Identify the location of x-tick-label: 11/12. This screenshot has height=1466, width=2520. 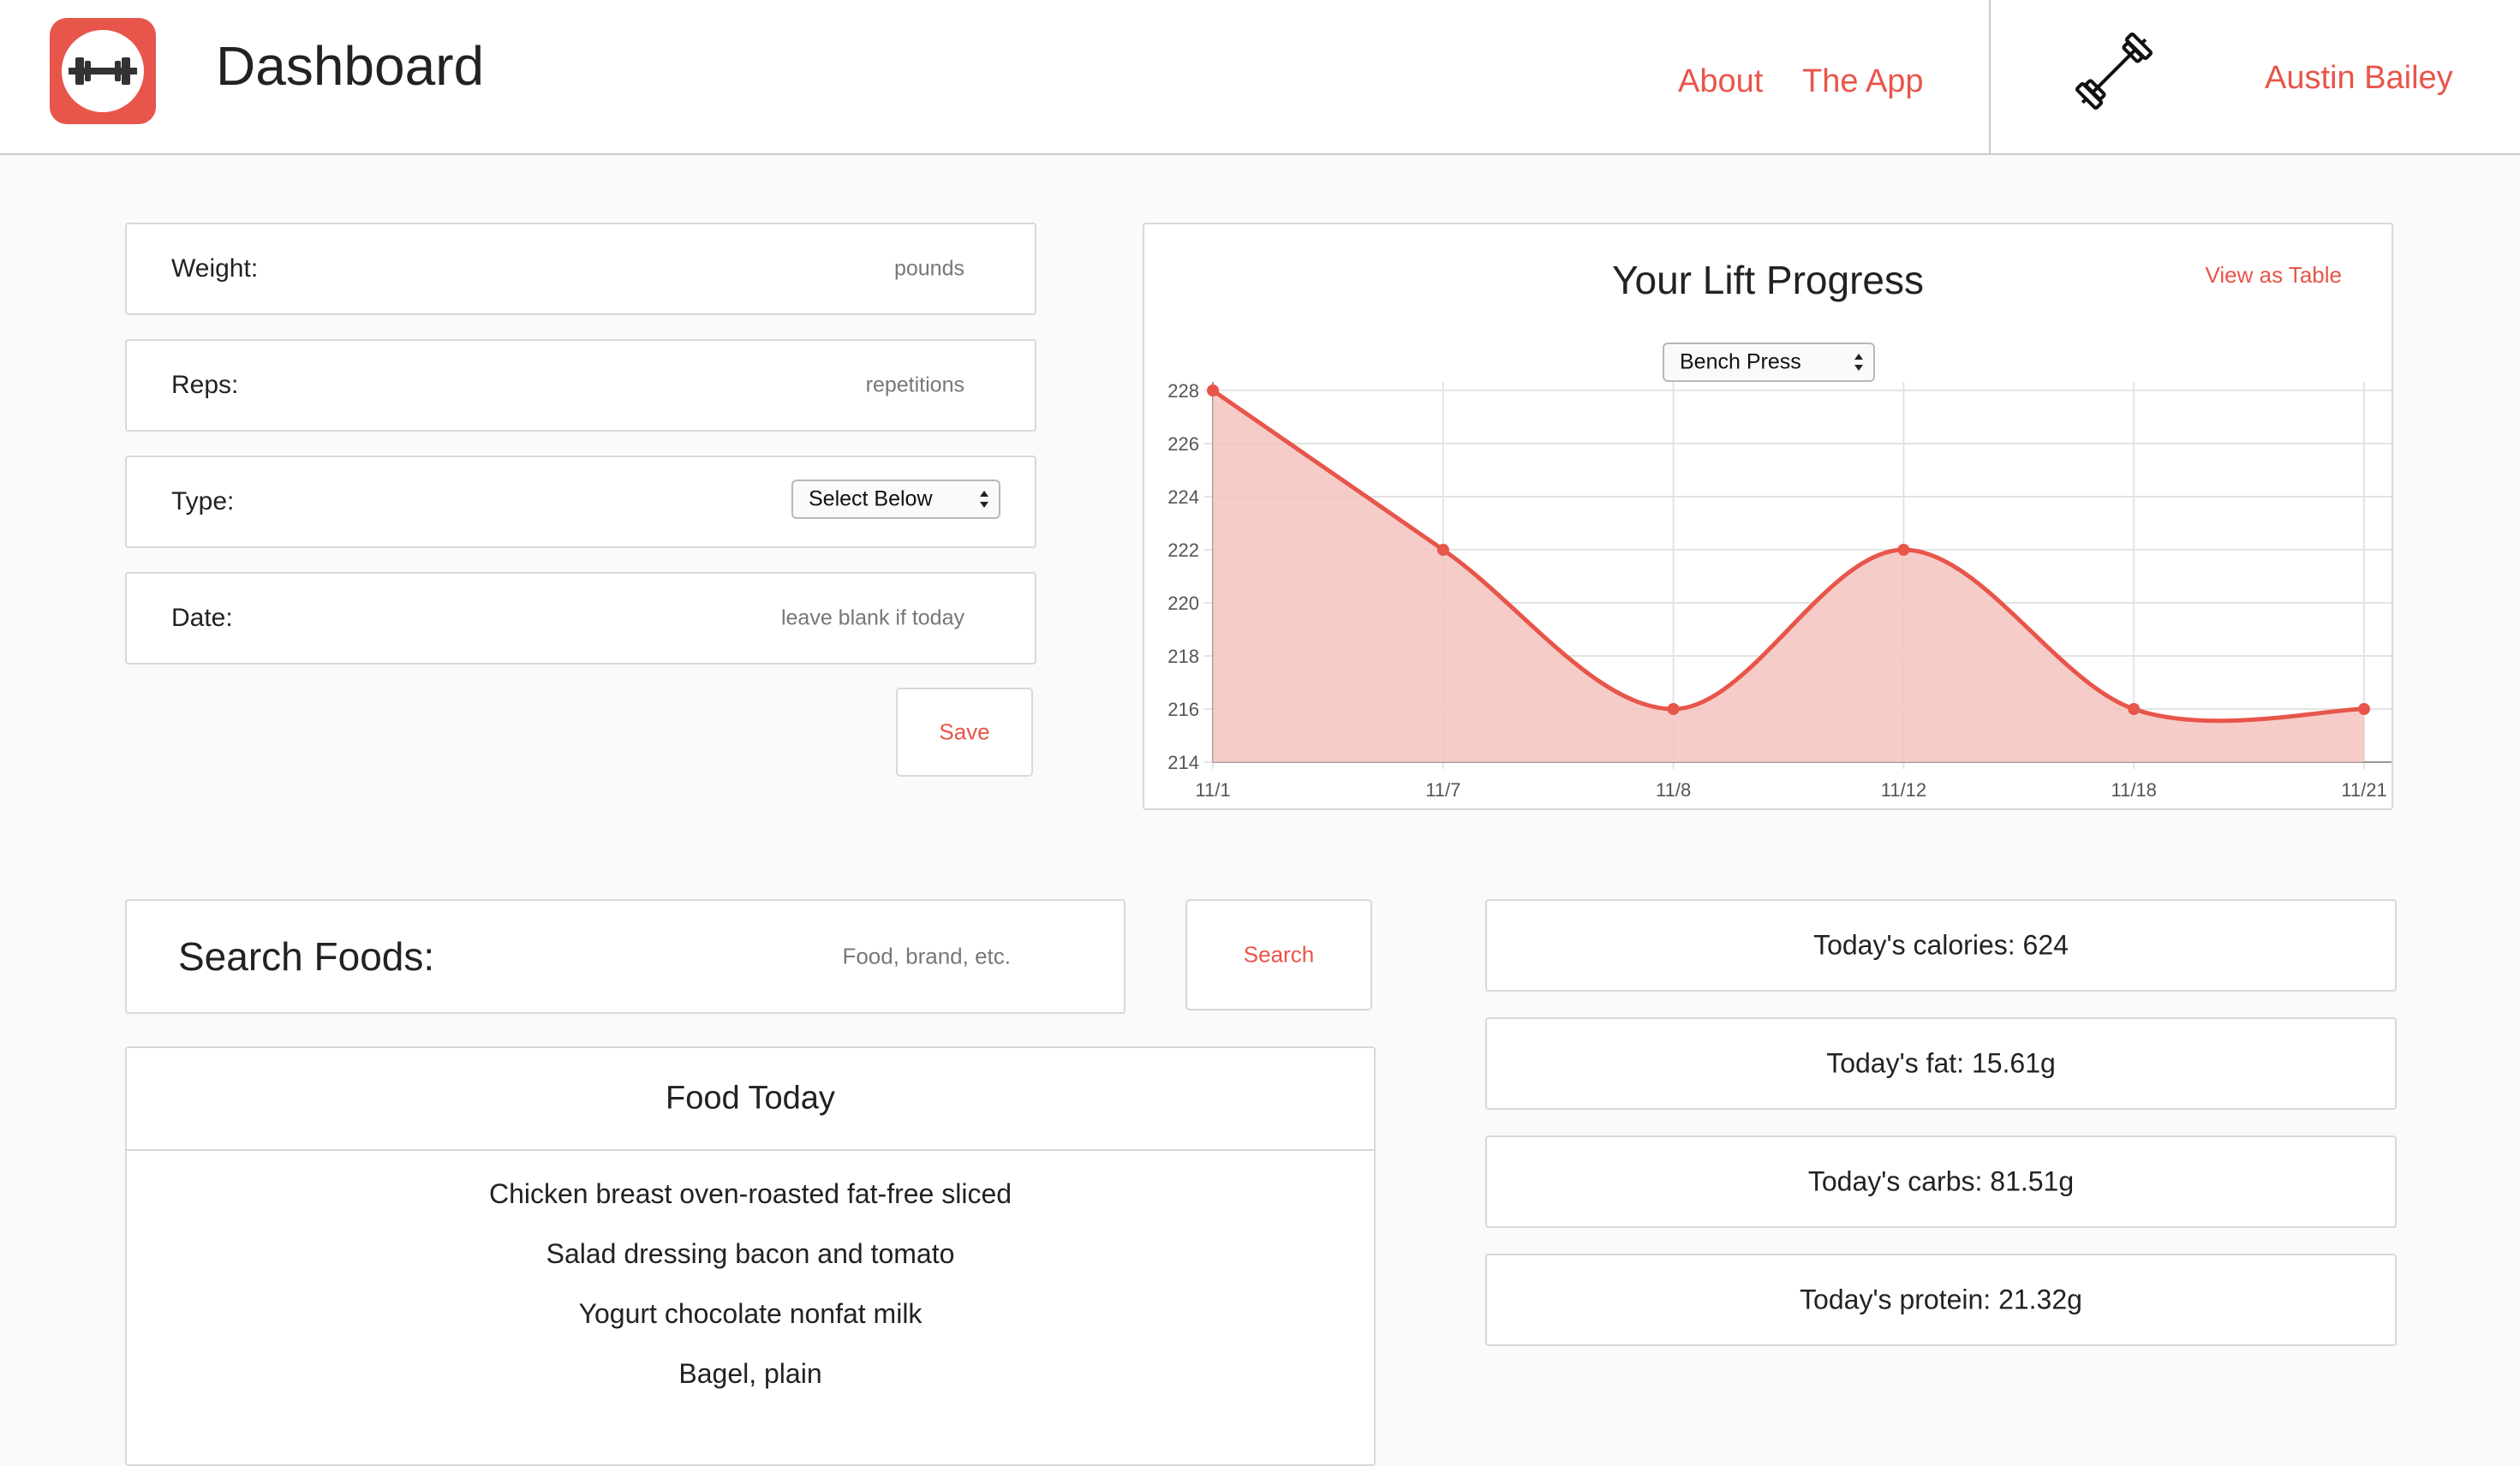
(1904, 790).